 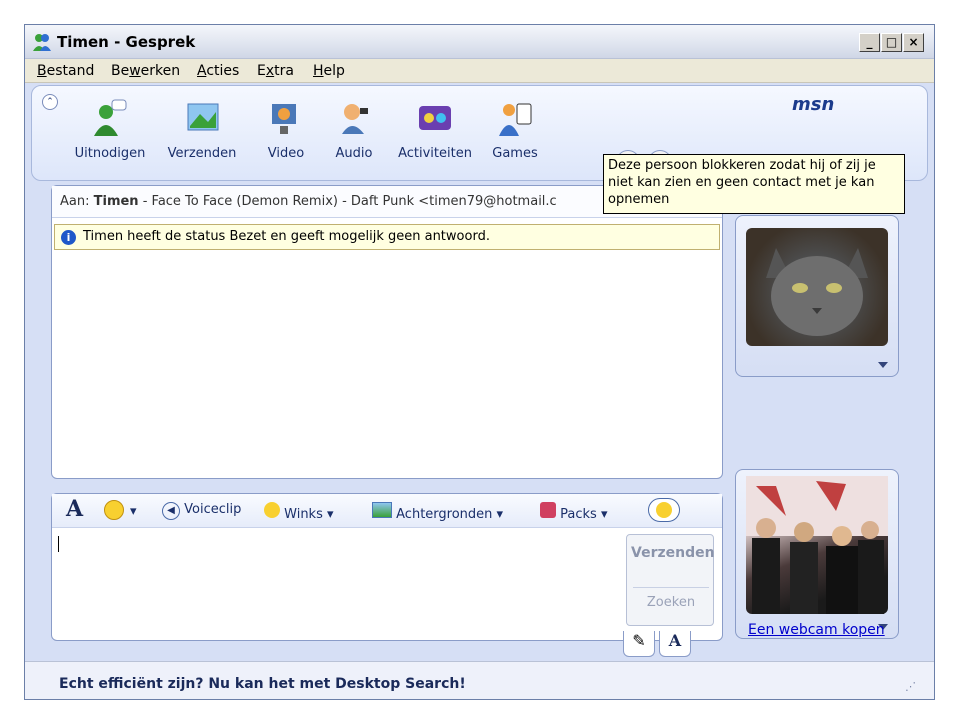 I want to click on gift-icon, so click(x=548, y=510).